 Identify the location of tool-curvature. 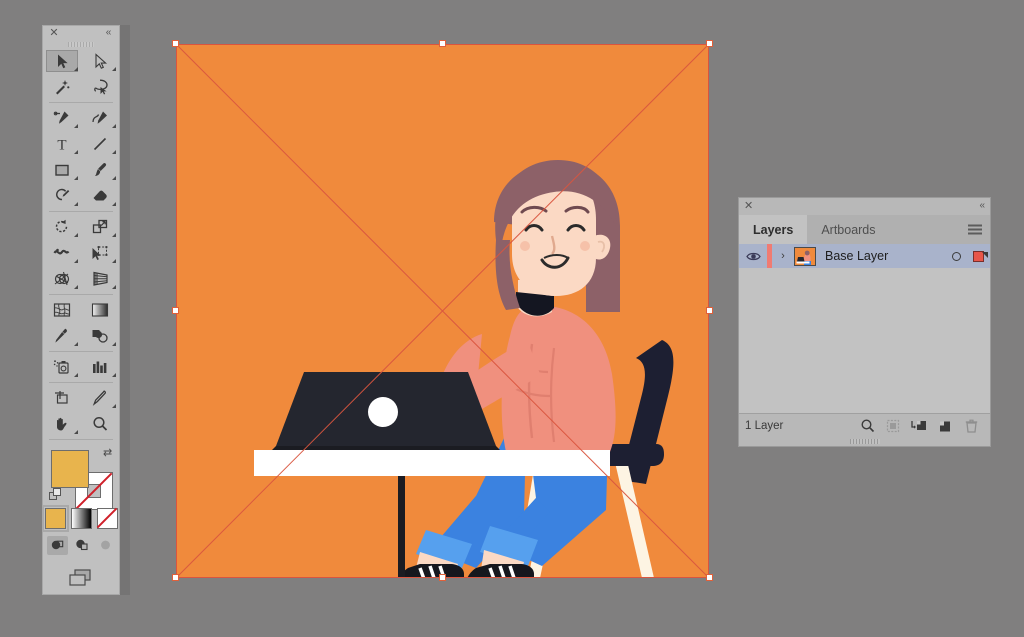
(100, 118).